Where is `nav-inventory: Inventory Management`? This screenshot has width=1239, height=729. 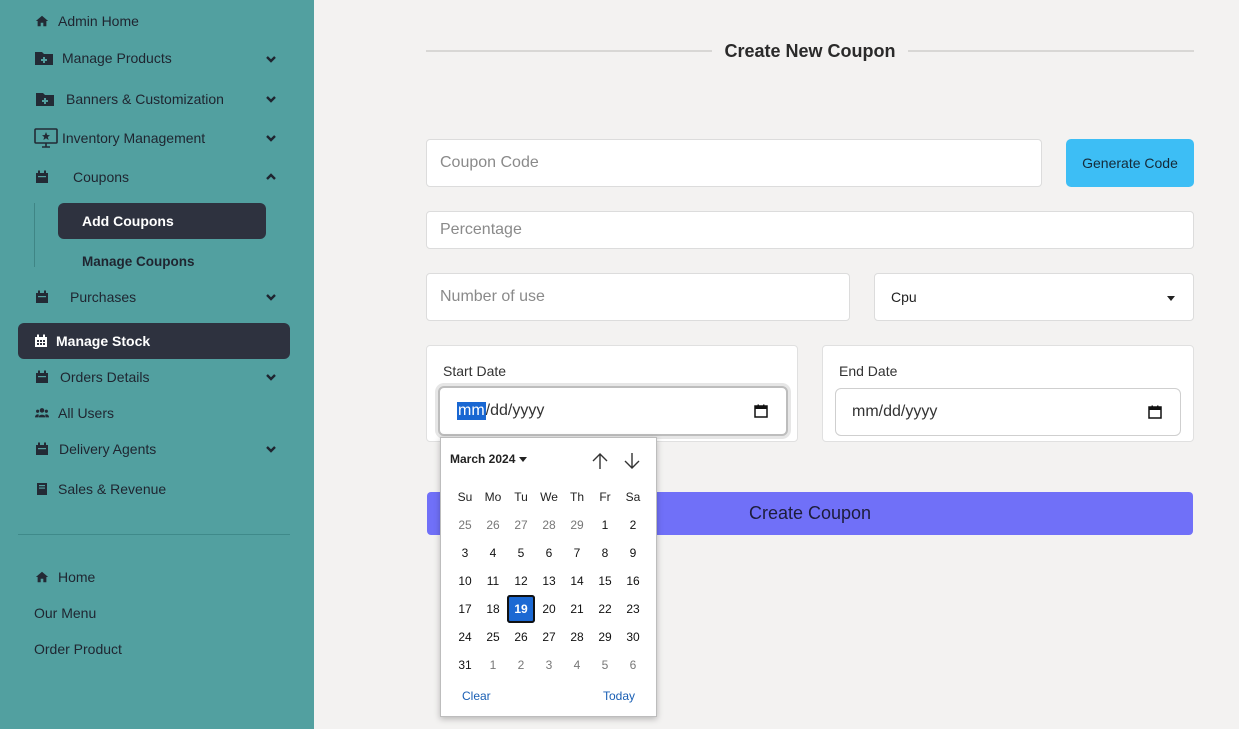 nav-inventory: Inventory Management is located at coordinates (119, 138).